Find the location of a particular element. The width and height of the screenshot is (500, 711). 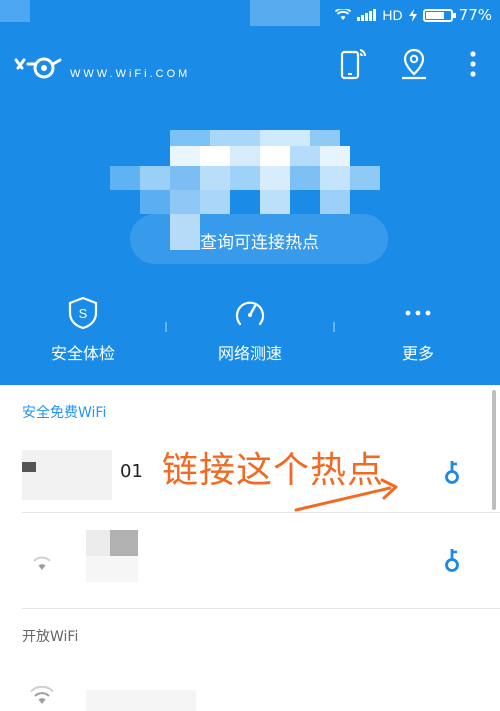

status-bar: HD 77% is located at coordinates (250, 15).